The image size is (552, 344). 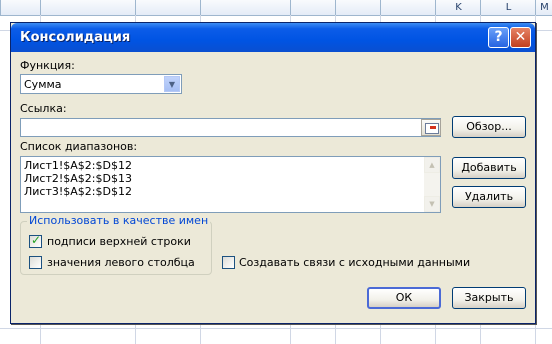 What do you see at coordinates (498, 37) in the screenshot?
I see `help-icon: ?` at bounding box center [498, 37].